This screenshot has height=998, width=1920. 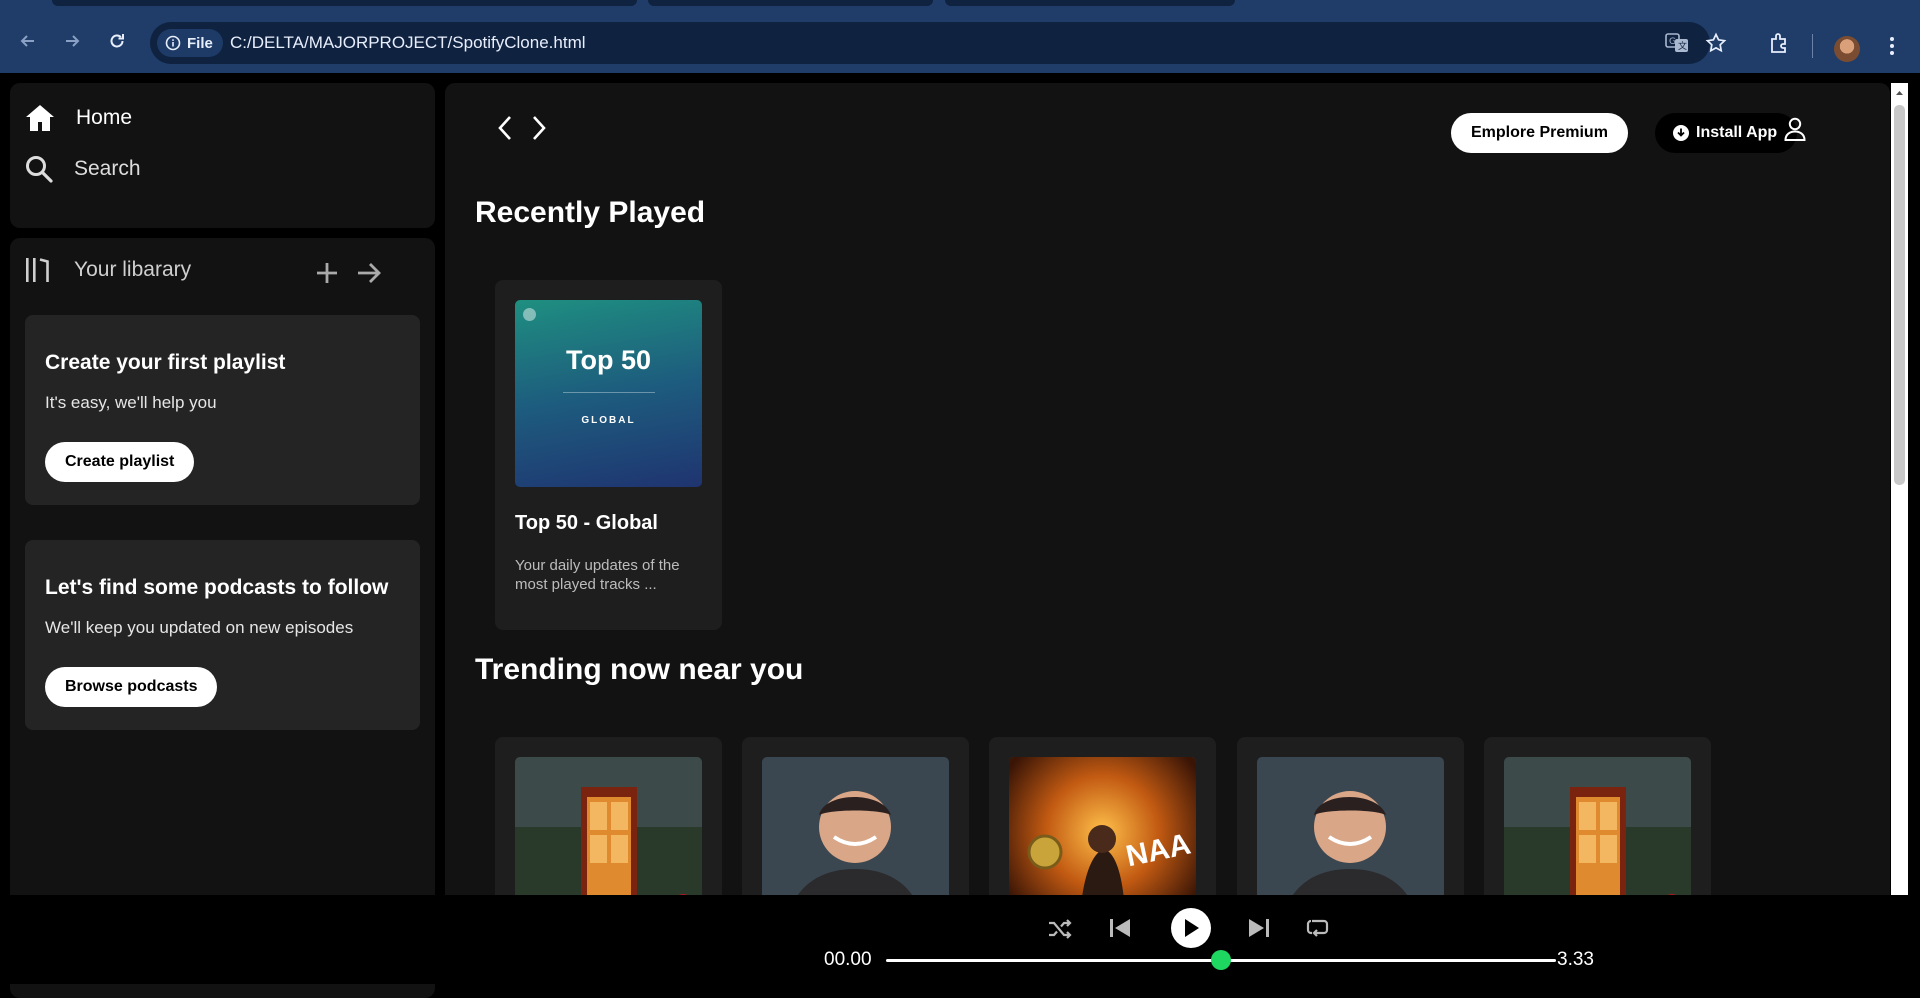 I want to click on history-arrows, so click(x=522, y=128).